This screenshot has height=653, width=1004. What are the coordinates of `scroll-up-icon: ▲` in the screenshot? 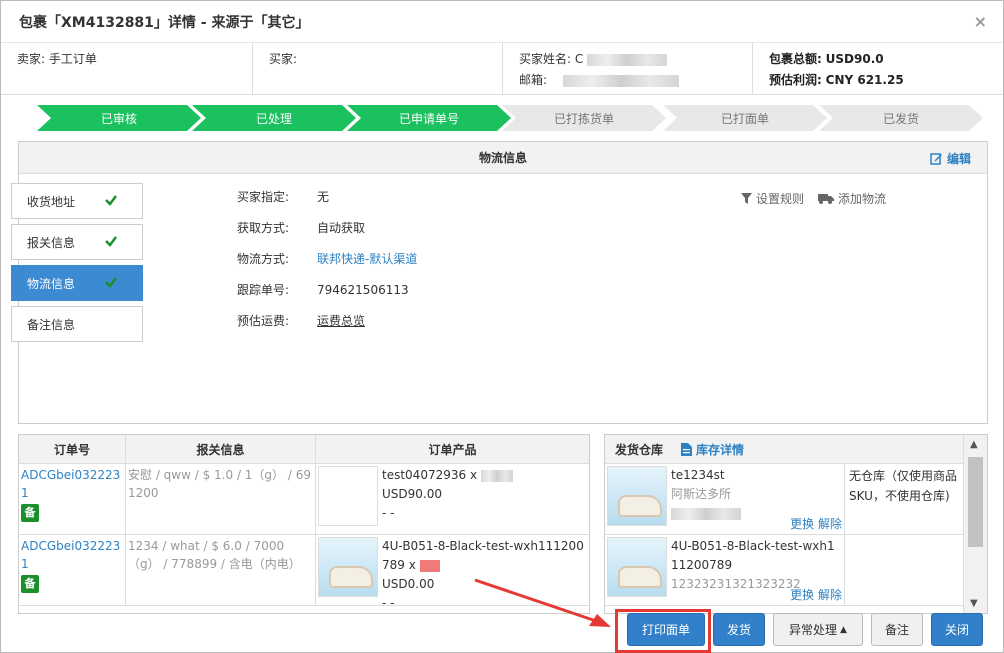 It's located at (974, 444).